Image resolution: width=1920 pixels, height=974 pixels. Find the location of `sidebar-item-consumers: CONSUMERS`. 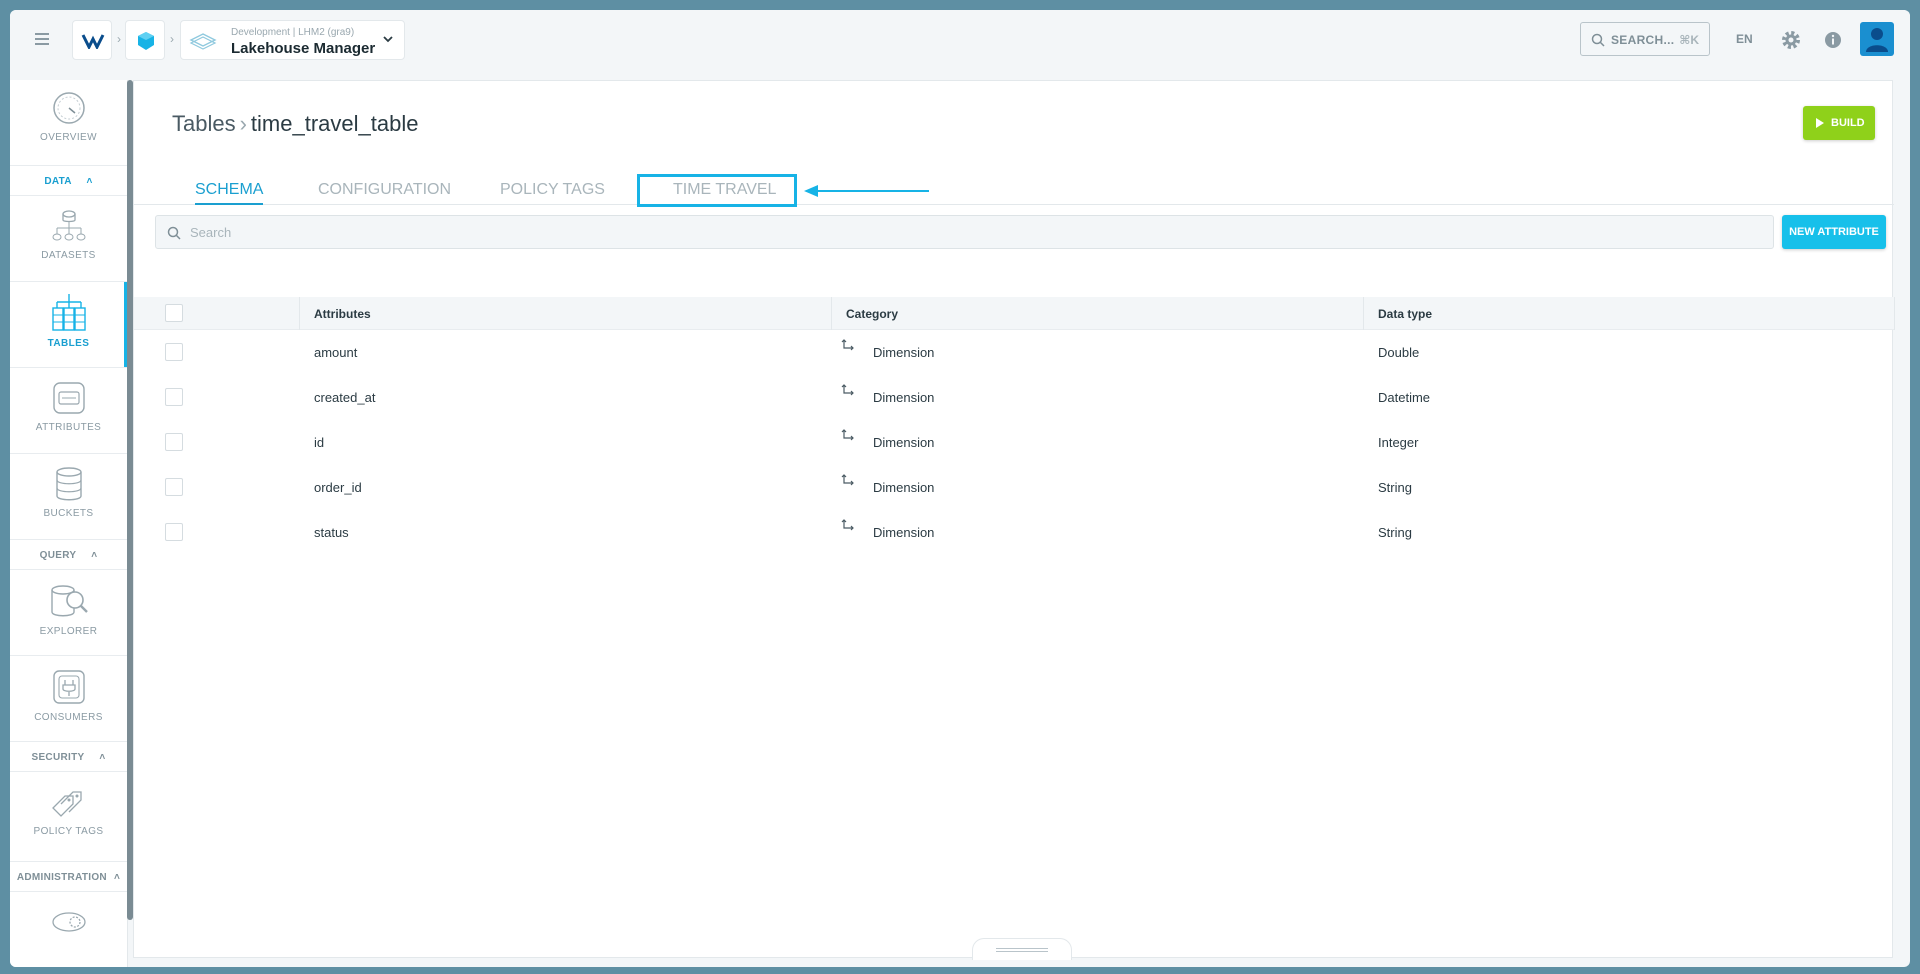

sidebar-item-consumers: CONSUMERS is located at coordinates (68, 699).